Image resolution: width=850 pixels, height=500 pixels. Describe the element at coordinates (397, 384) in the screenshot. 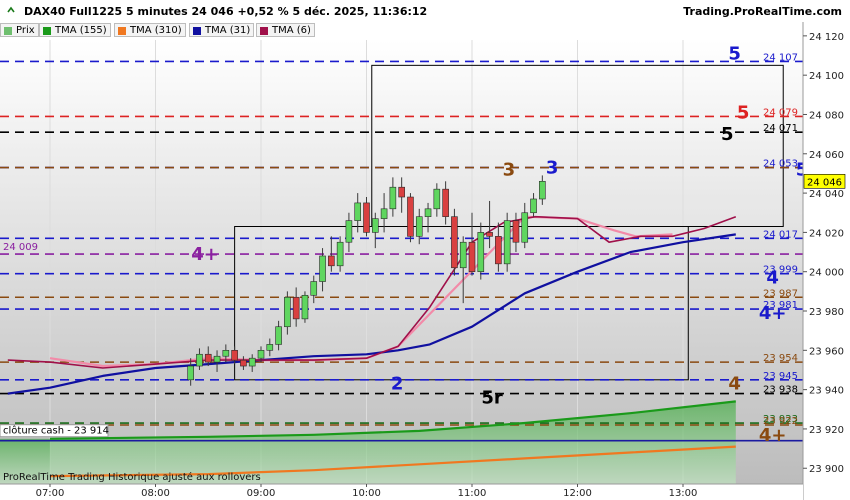

I see `level-tag: 2` at that location.